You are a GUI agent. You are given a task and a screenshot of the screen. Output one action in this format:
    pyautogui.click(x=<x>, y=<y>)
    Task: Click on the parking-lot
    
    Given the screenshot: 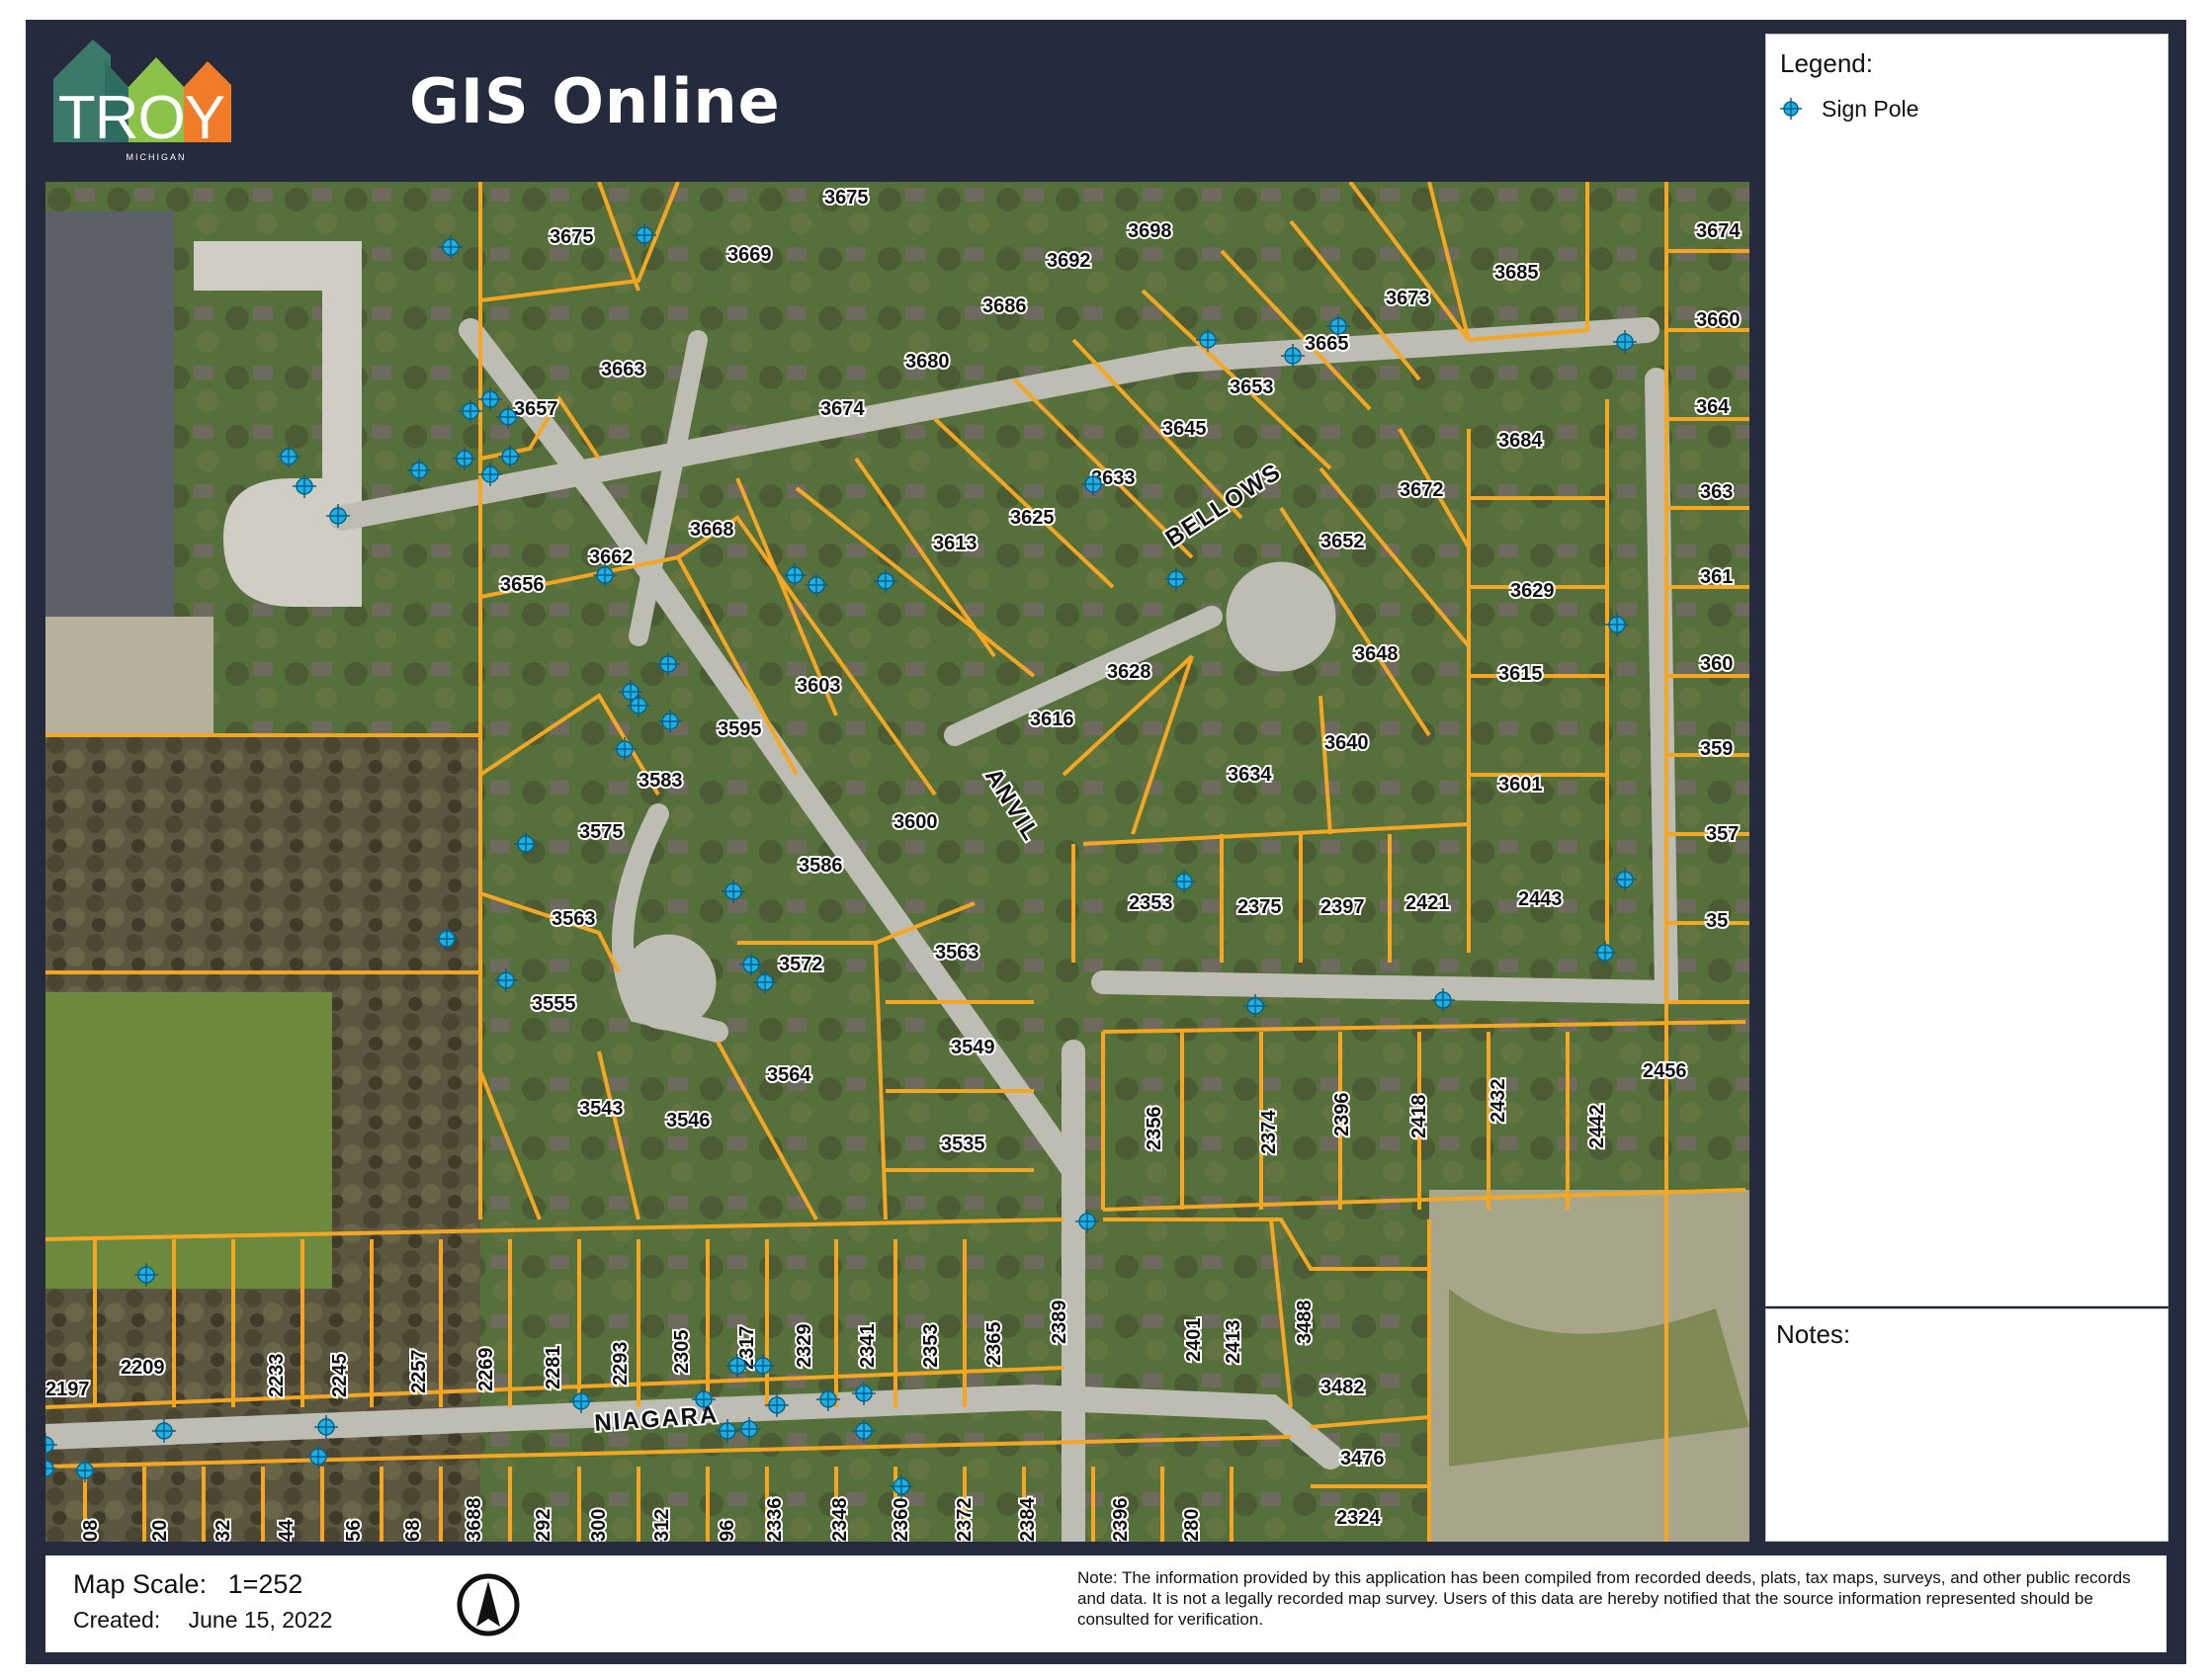 What is the action you would take?
    pyautogui.click(x=129, y=676)
    